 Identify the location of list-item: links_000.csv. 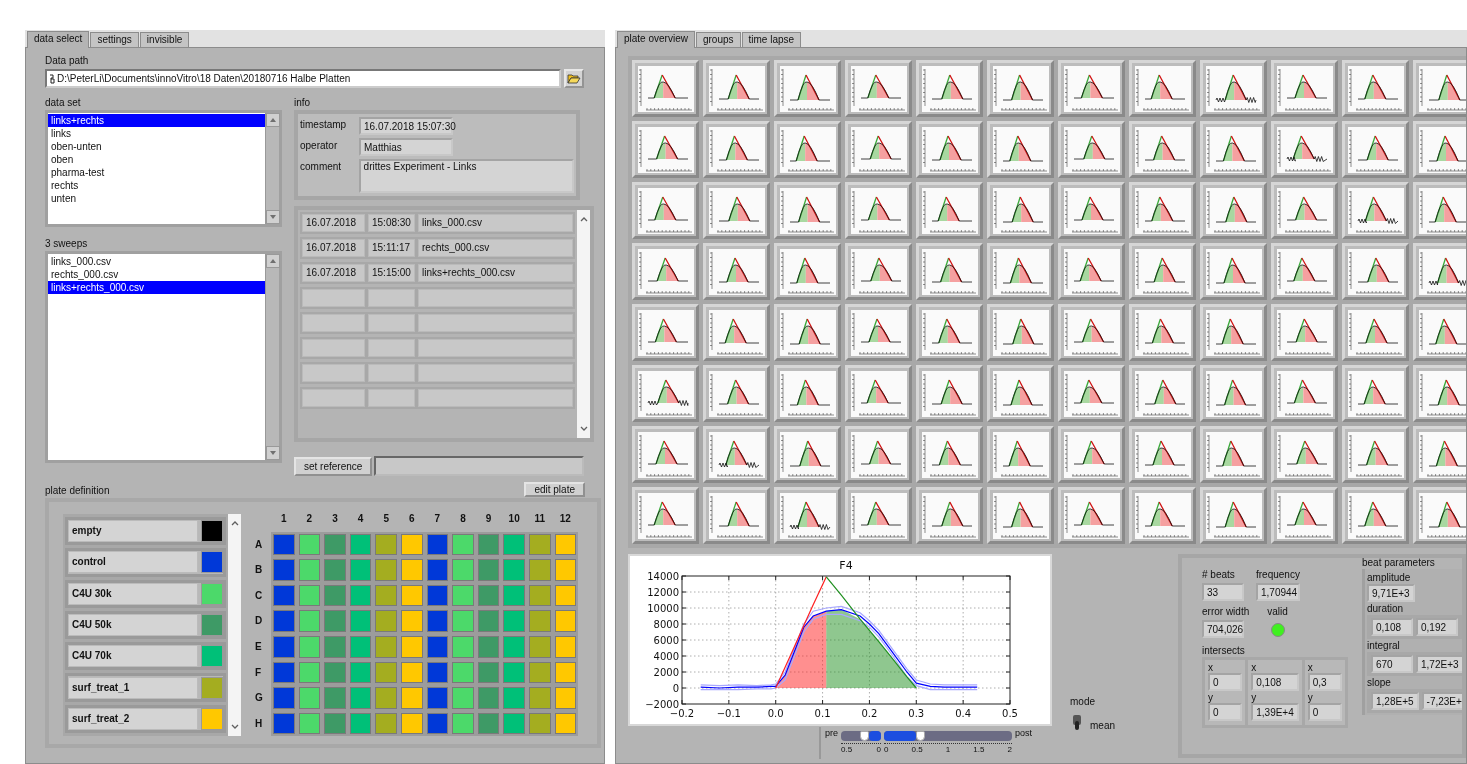
(156, 261).